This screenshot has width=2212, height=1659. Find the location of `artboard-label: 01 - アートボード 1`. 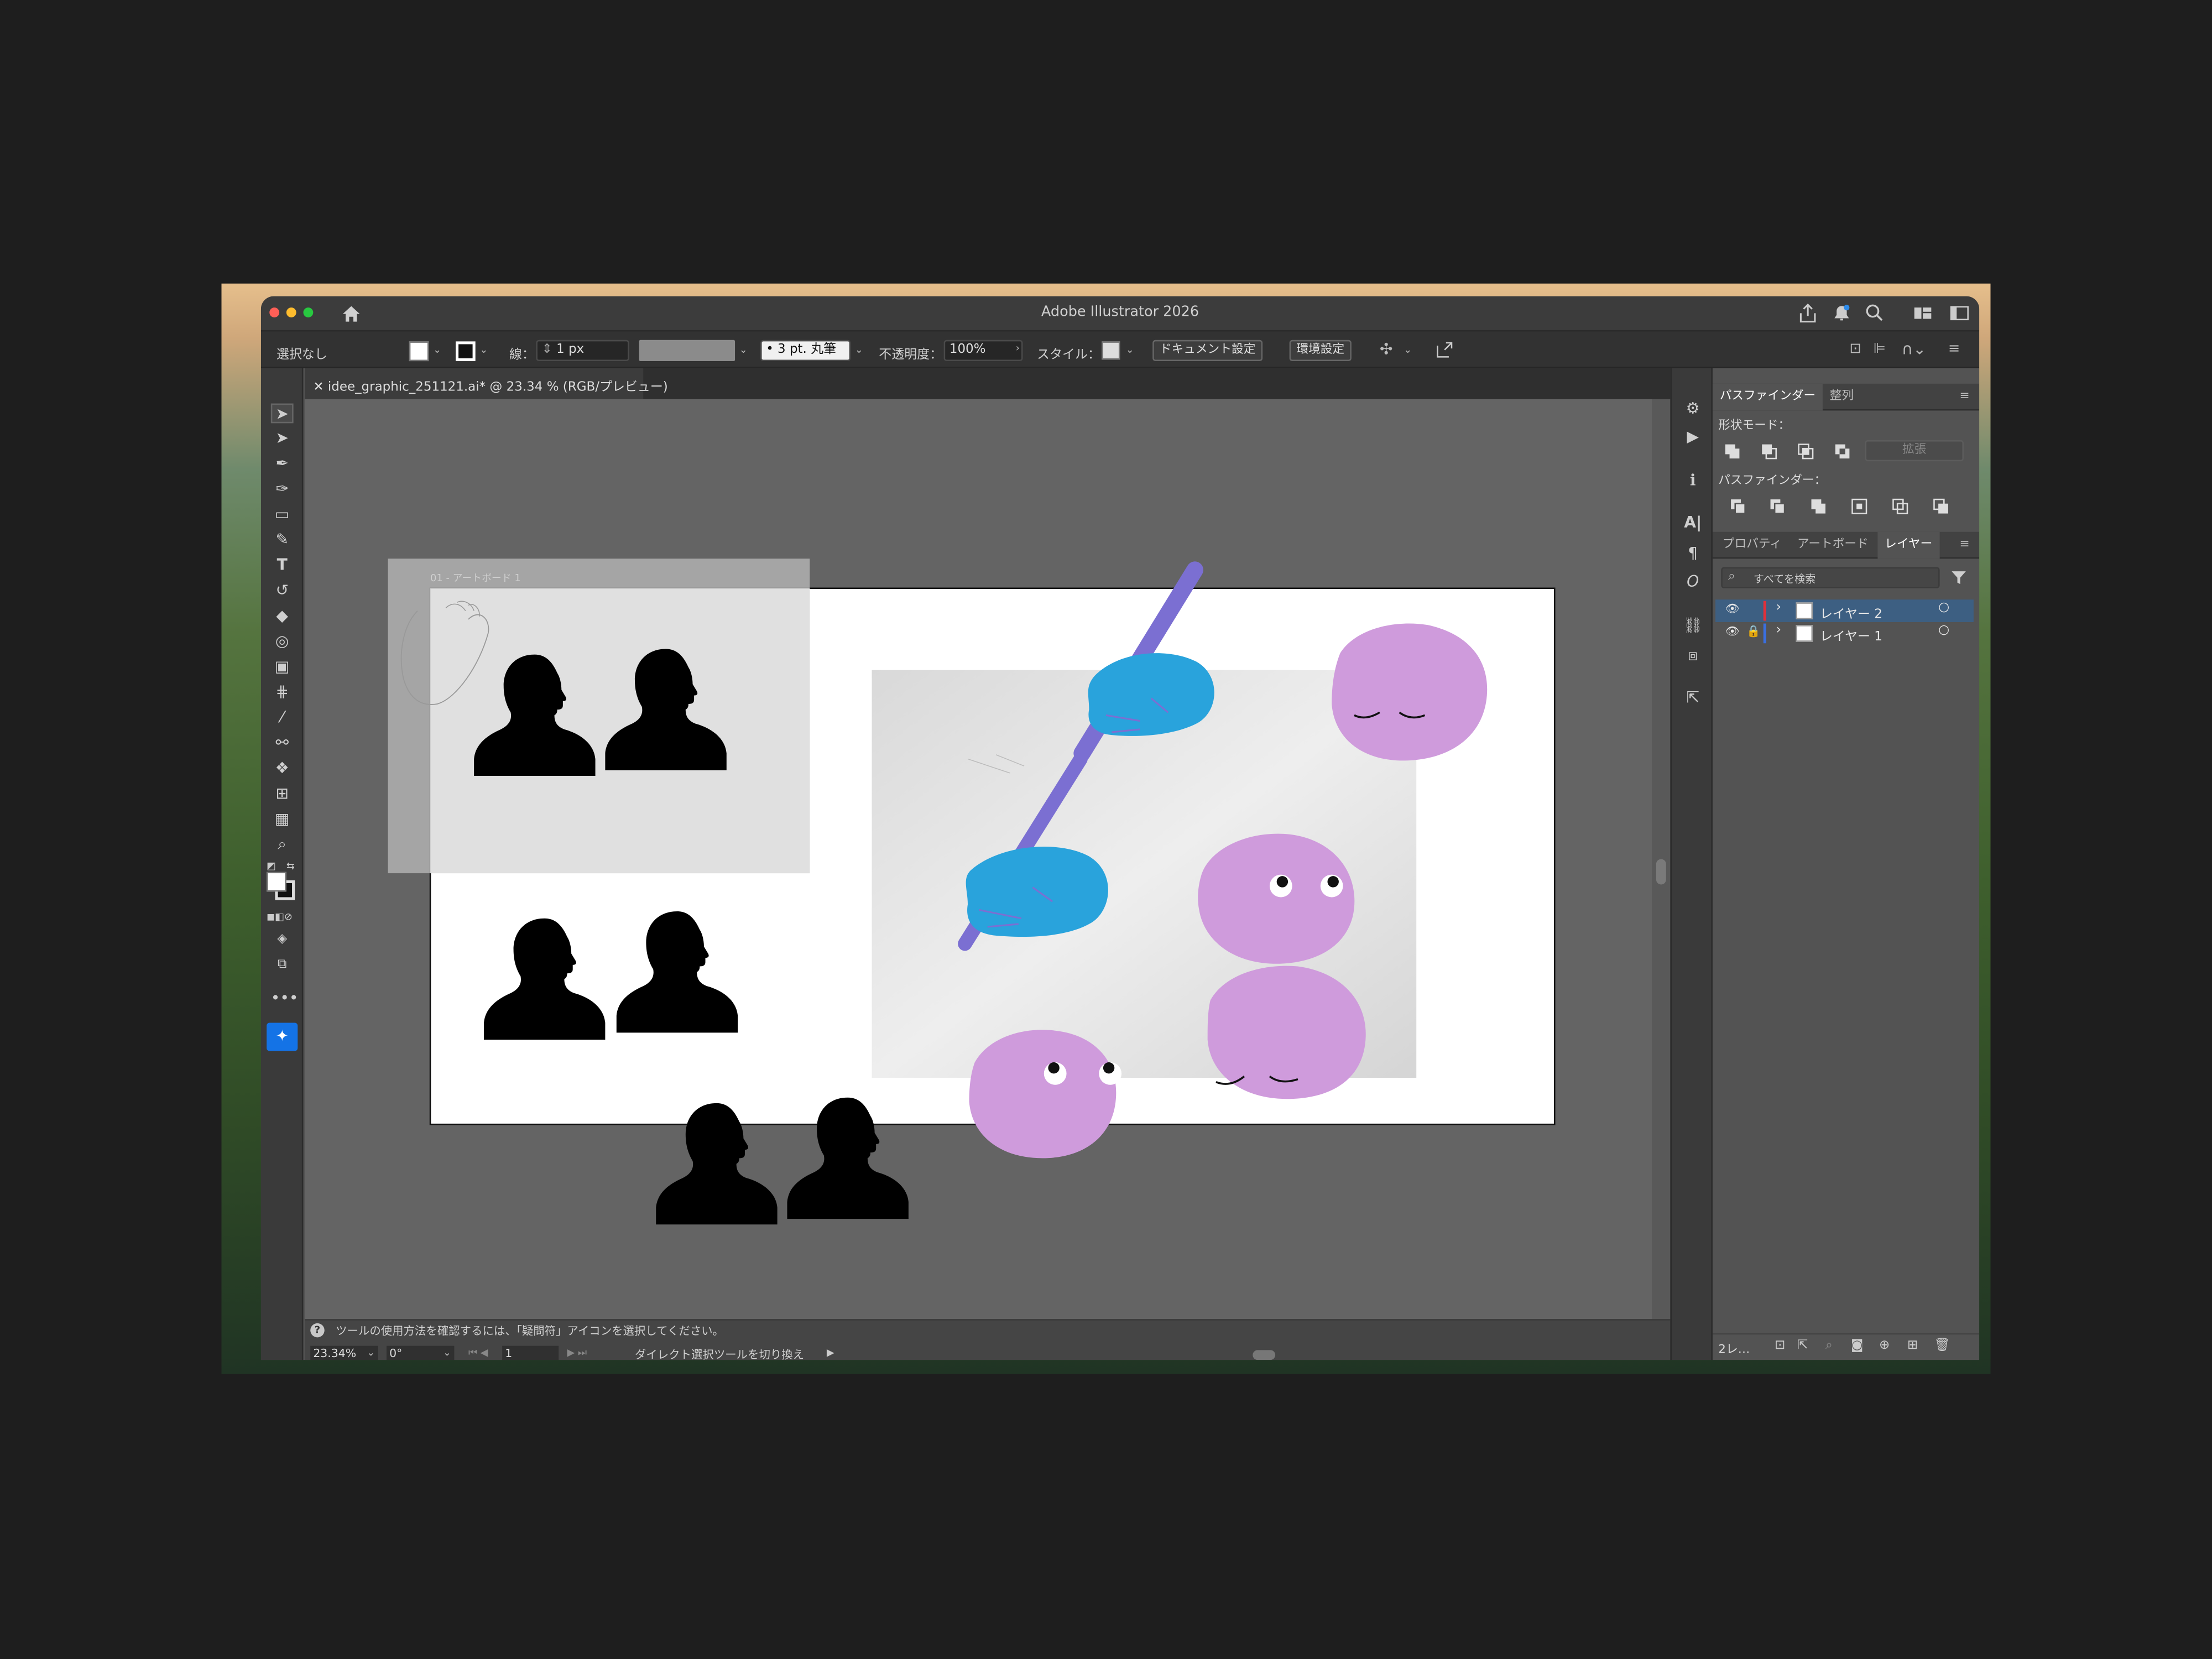

artboard-label: 01 - アートボード 1 is located at coordinates (476, 579).